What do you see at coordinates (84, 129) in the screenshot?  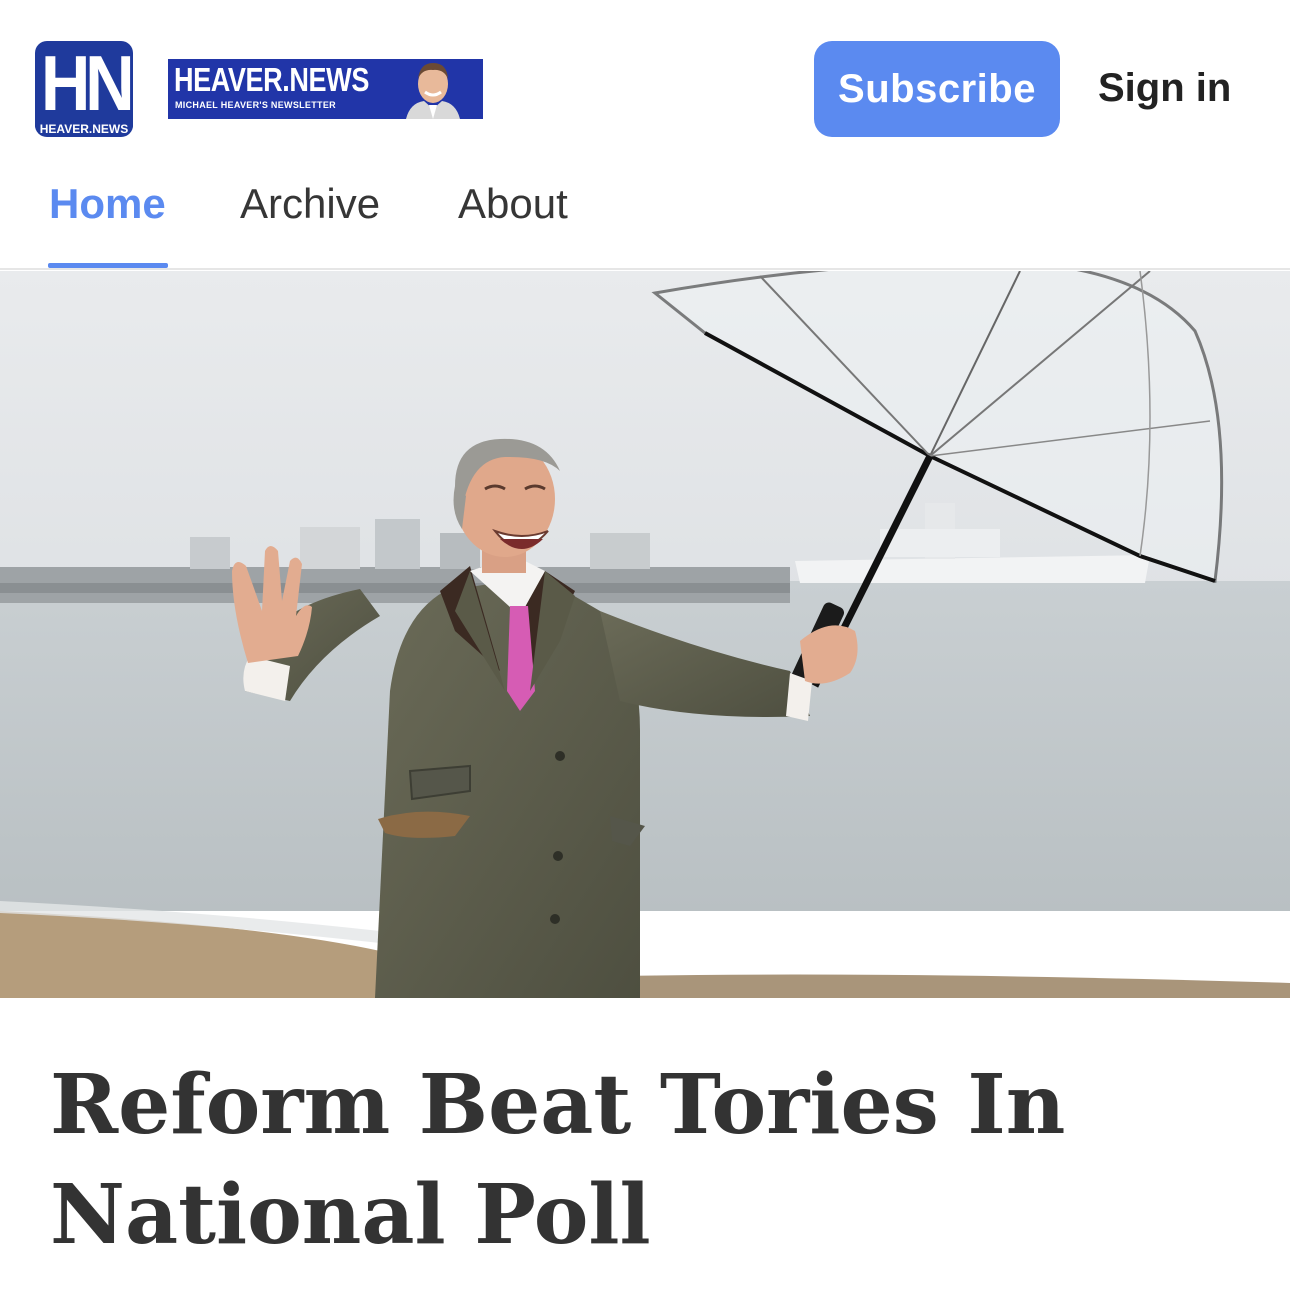 I see `logo-caption: HEAVER.NEWS` at bounding box center [84, 129].